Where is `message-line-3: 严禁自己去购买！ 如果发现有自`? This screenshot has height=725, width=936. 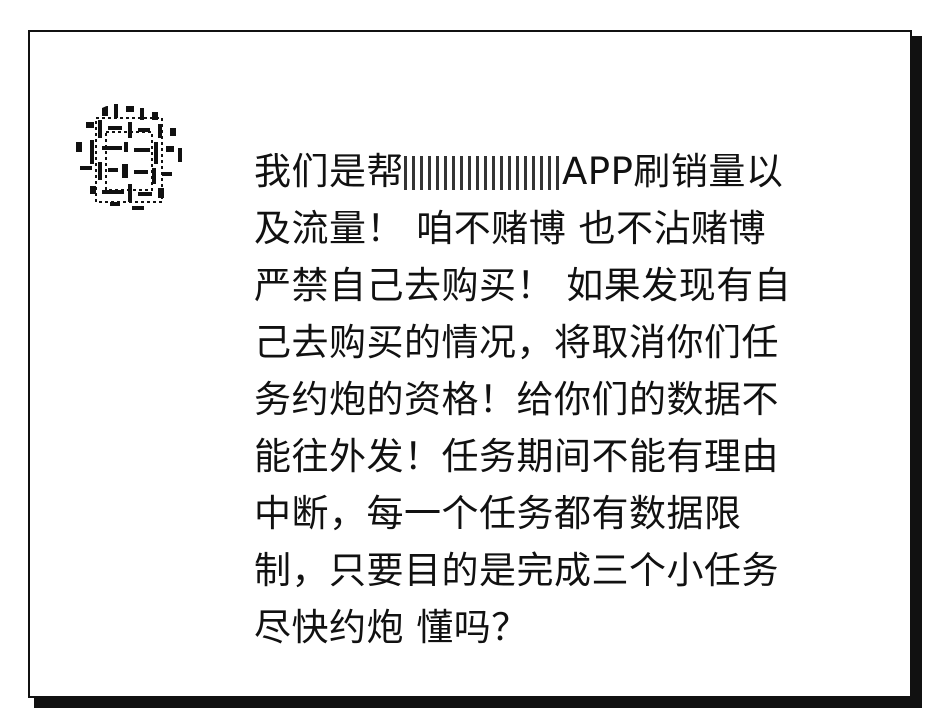
message-line-3: 严禁自己去购买！ 如果发现有自 is located at coordinates (523, 285).